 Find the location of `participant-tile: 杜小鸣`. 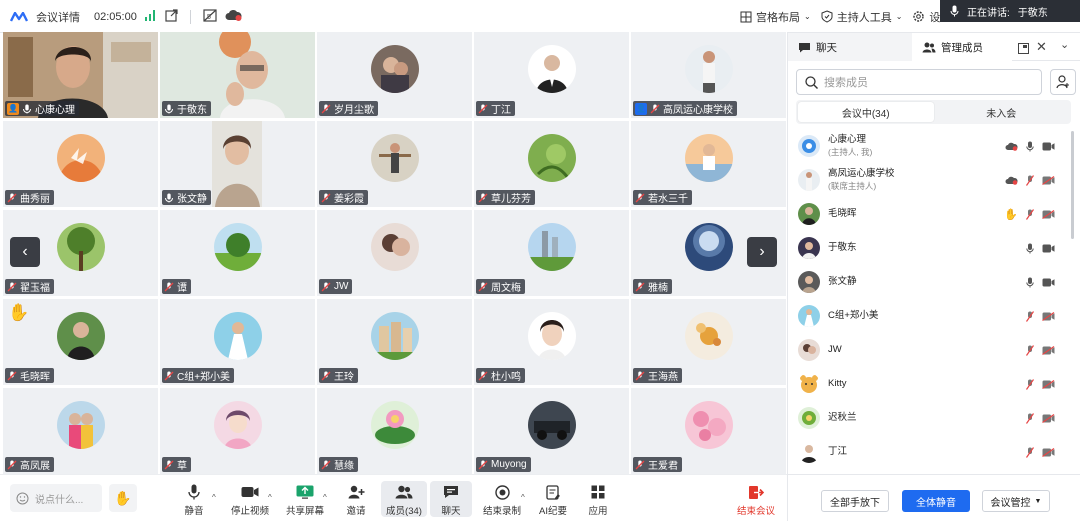

participant-tile: 杜小鸣 is located at coordinates (551, 342).